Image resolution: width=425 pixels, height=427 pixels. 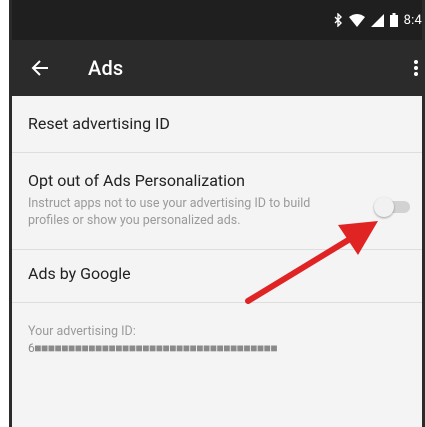 I want to click on arrow-back-icon, so click(x=39, y=68).